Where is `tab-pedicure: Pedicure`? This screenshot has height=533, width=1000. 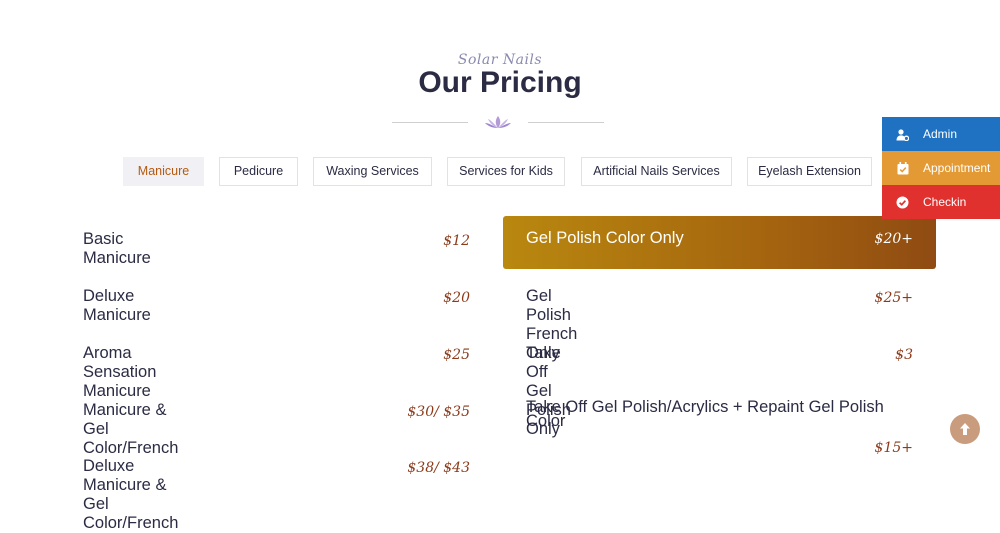
tab-pedicure: Pedicure is located at coordinates (258, 171).